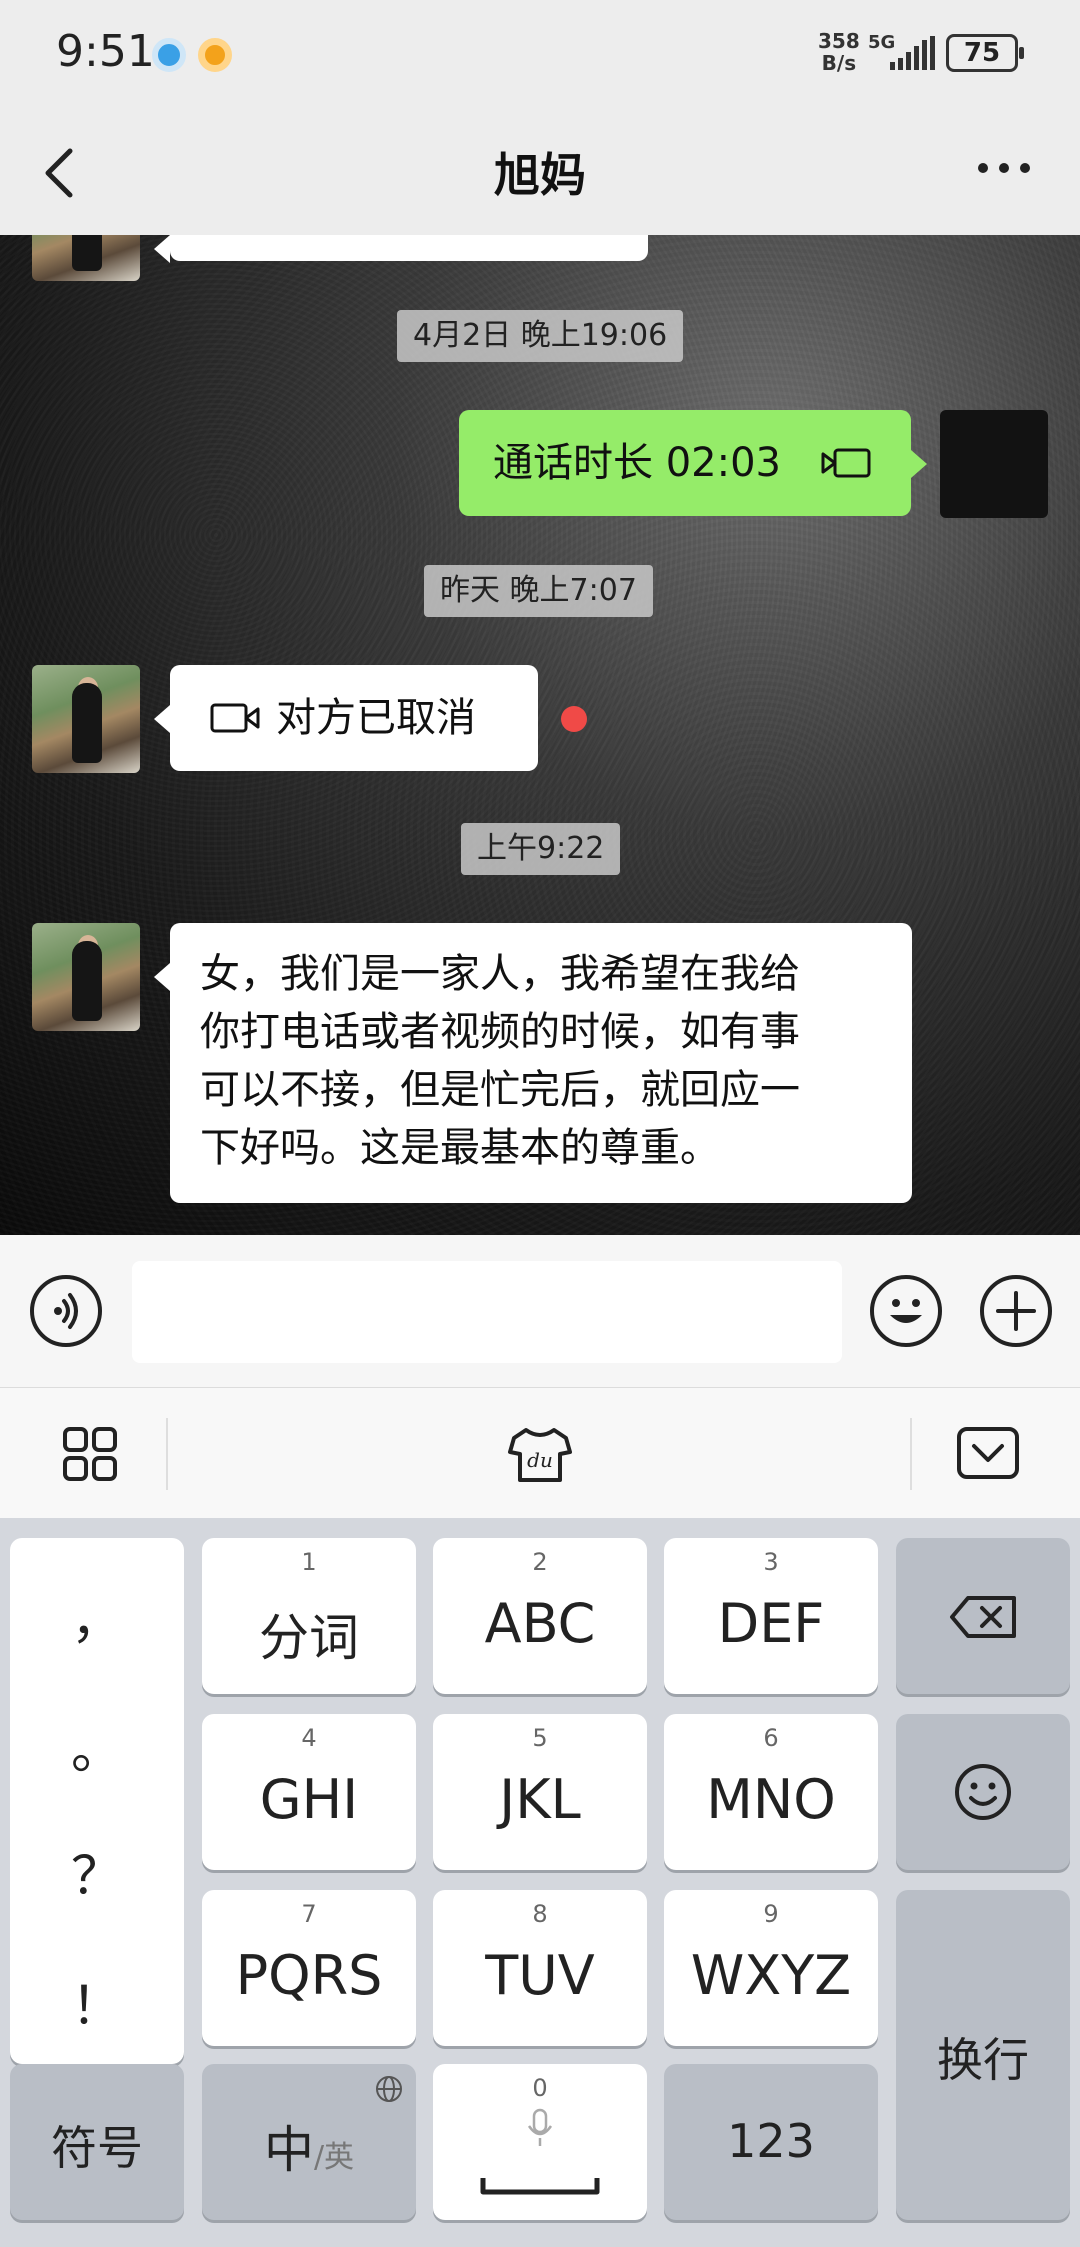 The width and height of the screenshot is (1080, 2247). What do you see at coordinates (97, 2001) in the screenshot?
I see `punct-exclaim: ！` at bounding box center [97, 2001].